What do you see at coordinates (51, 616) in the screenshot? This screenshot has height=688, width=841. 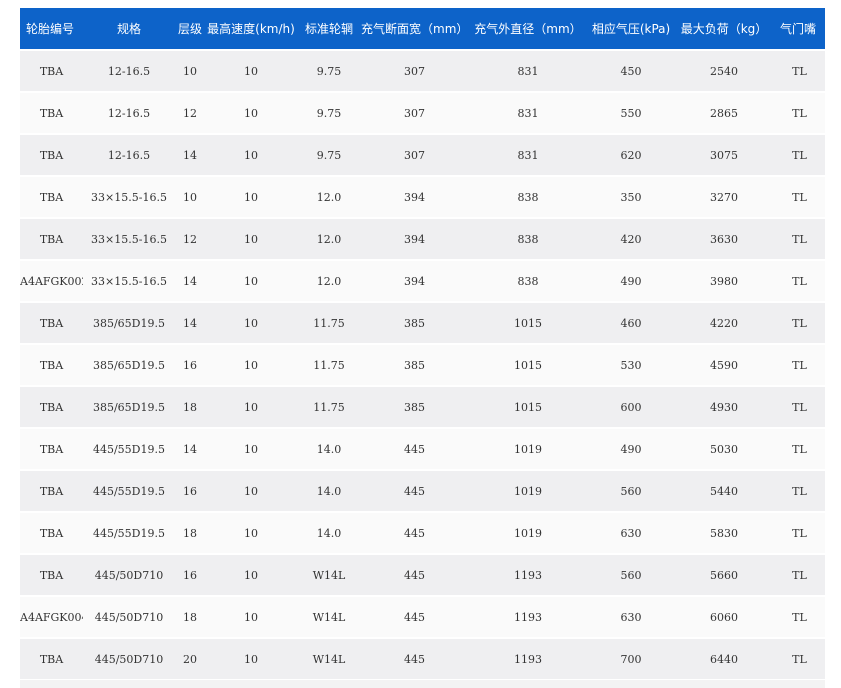 I see `cell-tire-id: A4AFGK004` at bounding box center [51, 616].